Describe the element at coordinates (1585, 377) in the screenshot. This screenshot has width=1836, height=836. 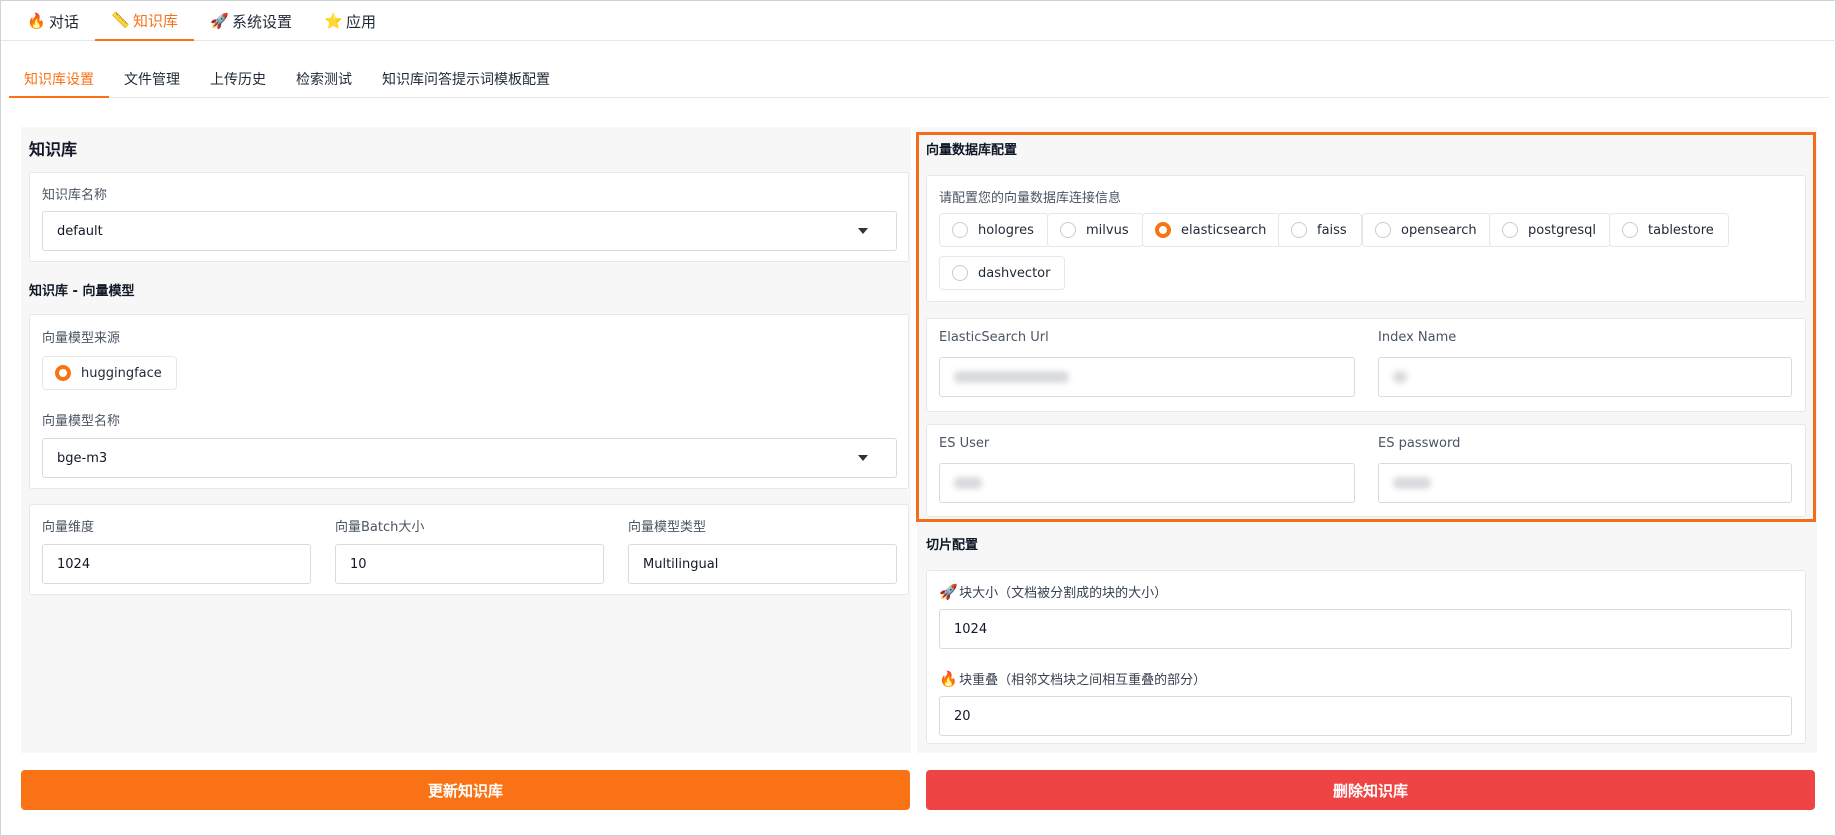
I see `index-name-input` at that location.